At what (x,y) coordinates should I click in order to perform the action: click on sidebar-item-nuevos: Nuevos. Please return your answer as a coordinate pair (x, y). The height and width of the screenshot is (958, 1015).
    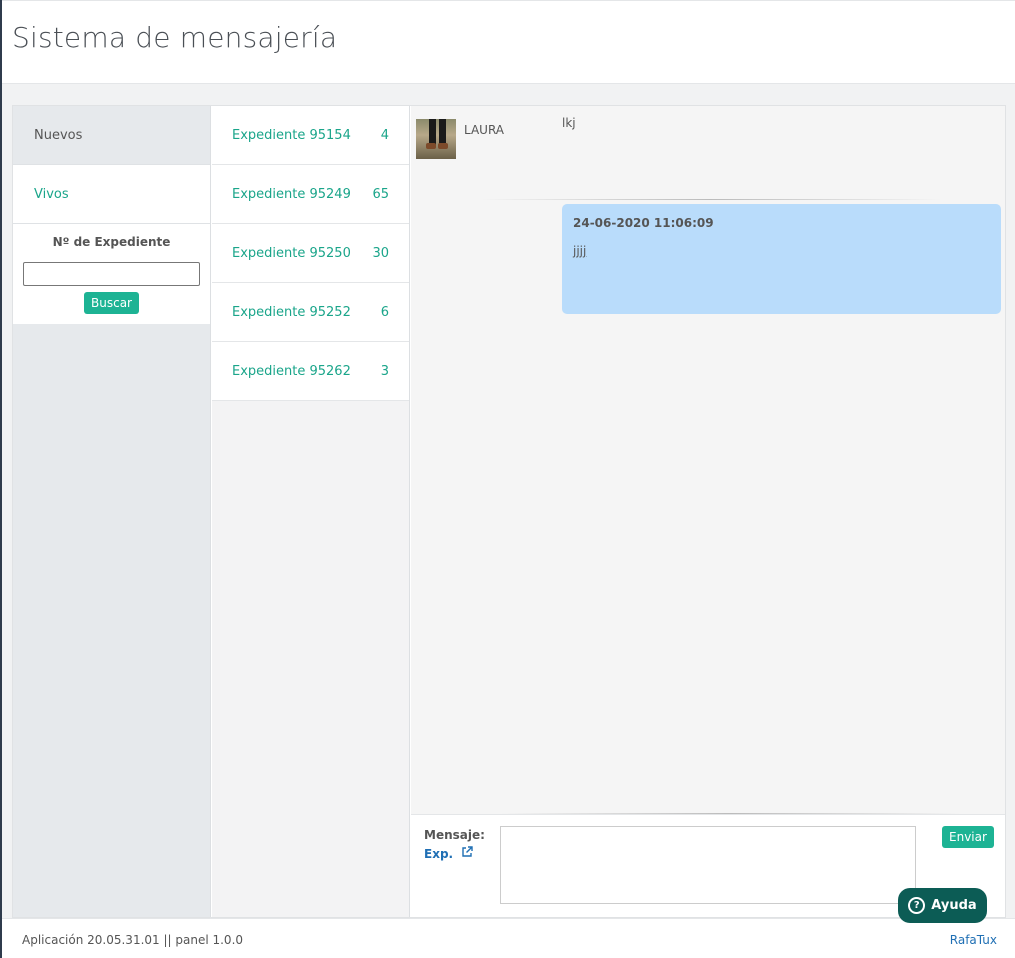
    Looking at the image, I should click on (111, 135).